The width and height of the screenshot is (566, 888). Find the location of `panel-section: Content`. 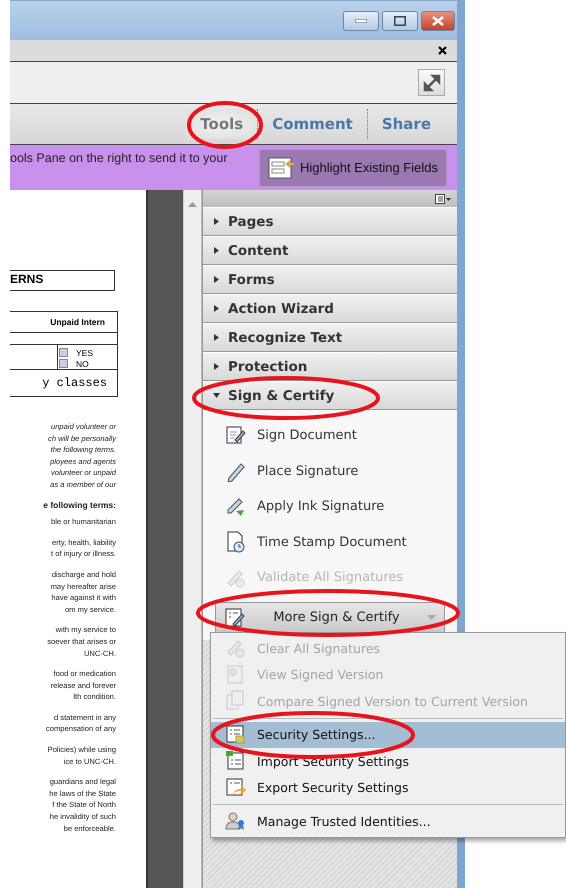

panel-section: Content is located at coordinates (330, 250).